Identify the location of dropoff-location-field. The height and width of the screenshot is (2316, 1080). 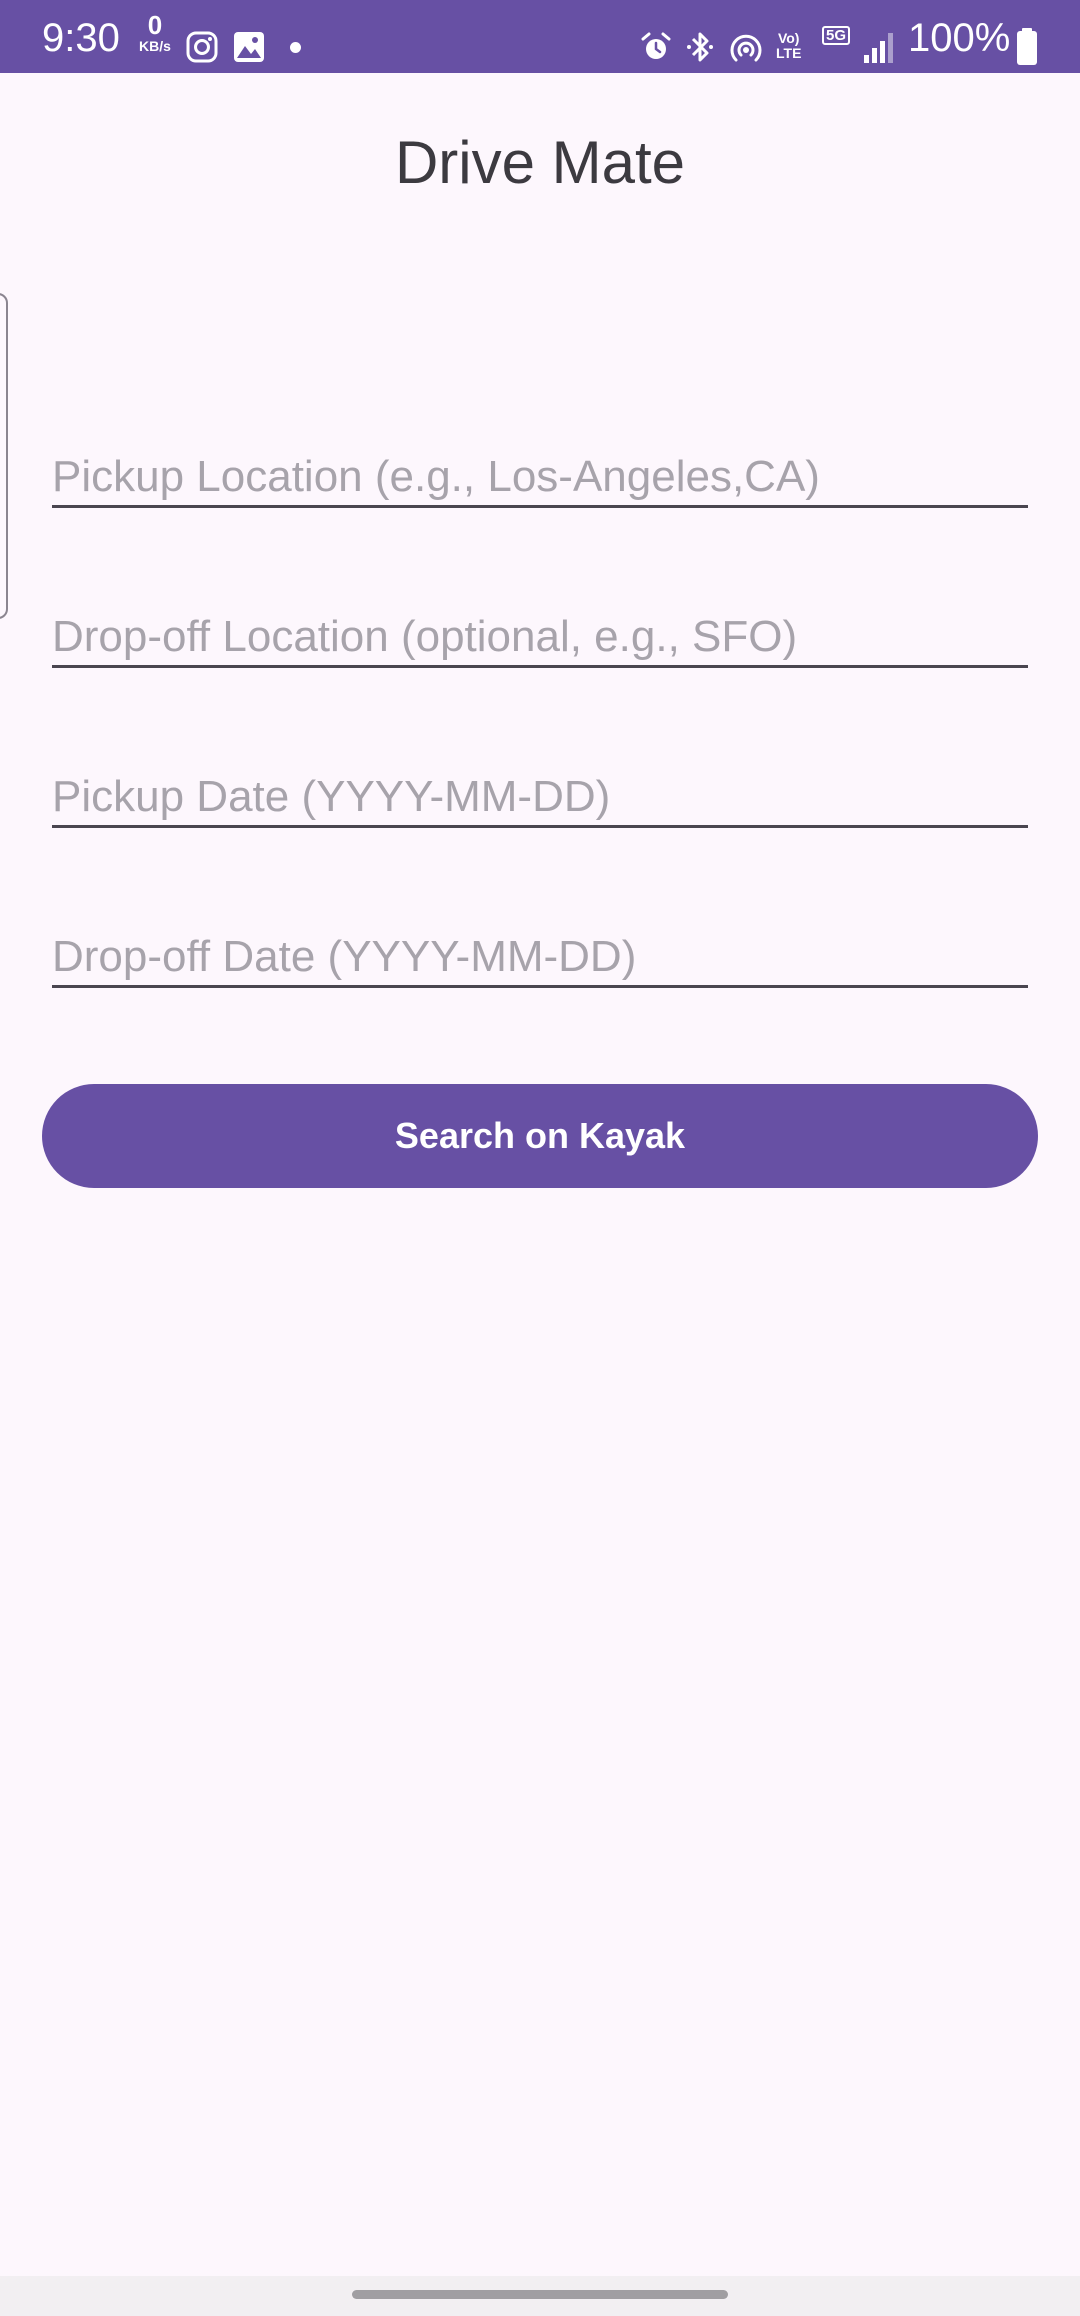
(540, 633).